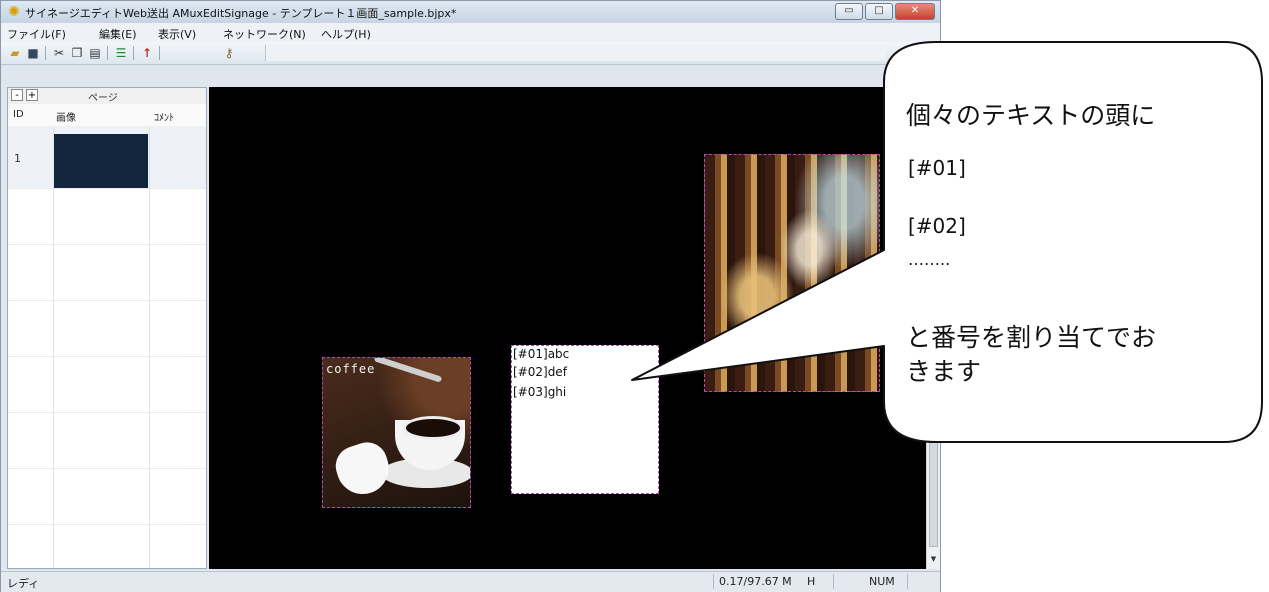 This screenshot has height=592, width=1269. Describe the element at coordinates (540, 392) in the screenshot. I see `text-line-03: [#03]ghi` at that location.